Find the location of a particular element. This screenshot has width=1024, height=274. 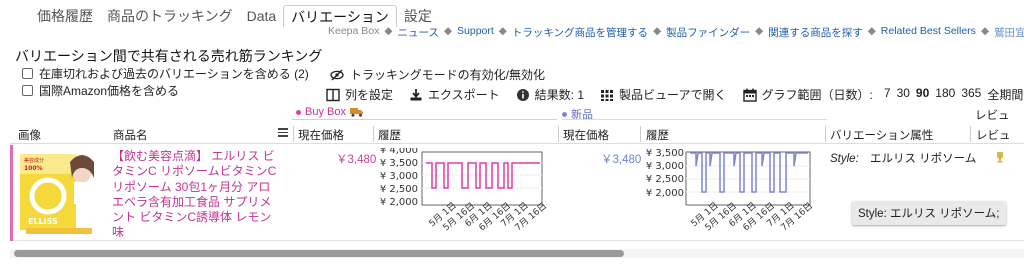

column-name: 商品名 is located at coordinates (130, 135).